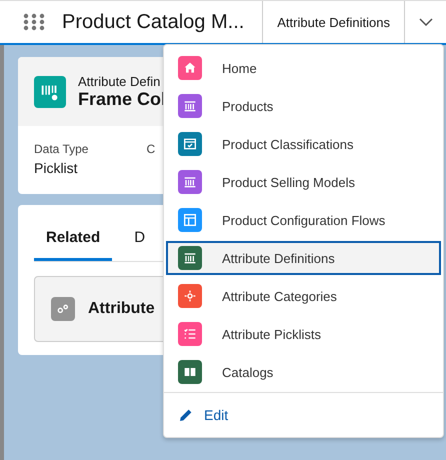 This screenshot has height=460, width=446. What do you see at coordinates (303, 296) in the screenshot?
I see `menu-item: Attribute Categories` at bounding box center [303, 296].